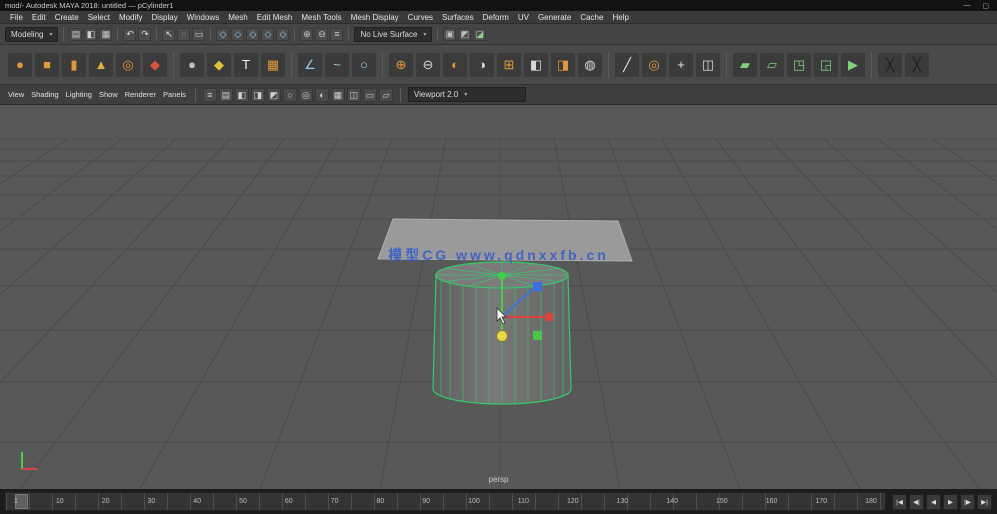 This screenshot has width=997, height=514. What do you see at coordinates (337, 94) in the screenshot?
I see `grid-toggle-icon: ▦` at bounding box center [337, 94].